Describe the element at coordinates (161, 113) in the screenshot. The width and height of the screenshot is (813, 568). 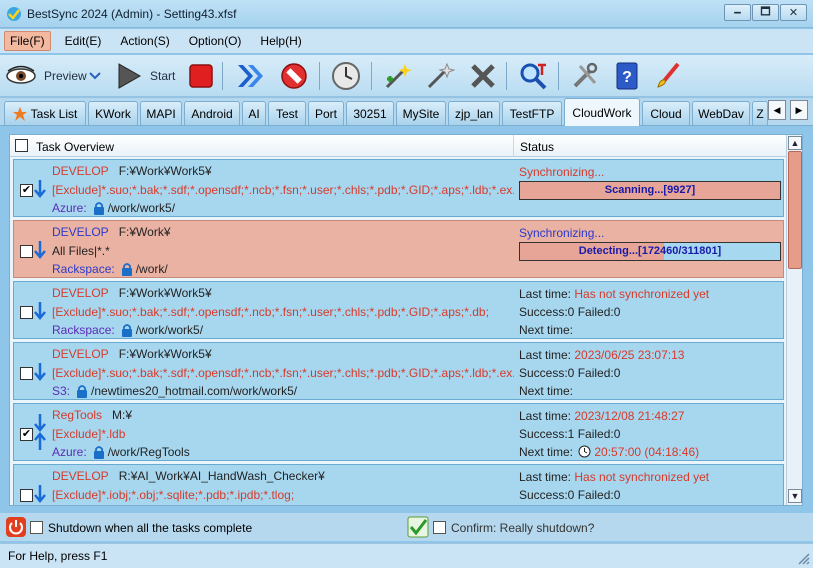
I see `tab-mapi: MAPI` at that location.